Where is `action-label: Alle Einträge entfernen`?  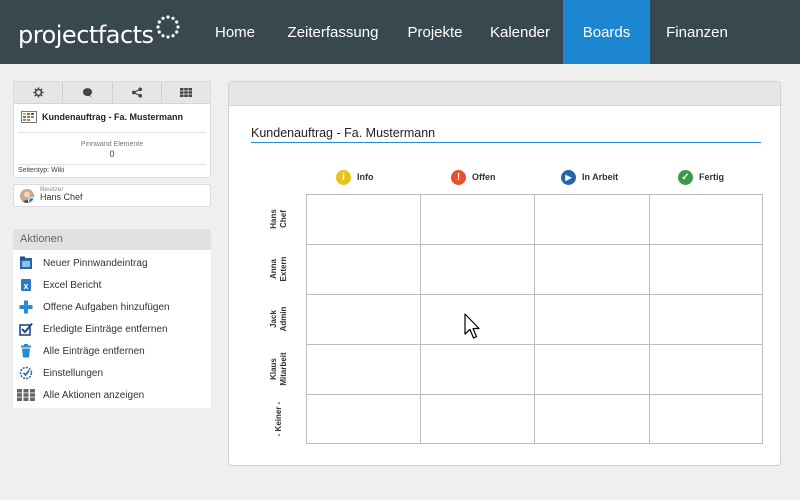 action-label: Alle Einträge entfernen is located at coordinates (94, 351).